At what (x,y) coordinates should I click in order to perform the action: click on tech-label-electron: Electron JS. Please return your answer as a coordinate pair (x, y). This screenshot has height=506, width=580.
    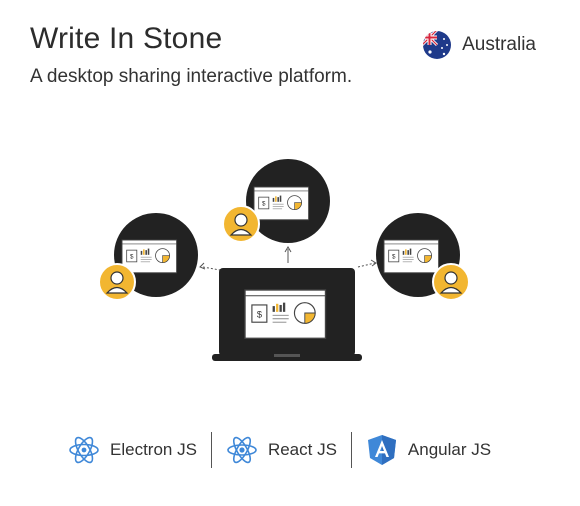
    Looking at the image, I should click on (153, 449).